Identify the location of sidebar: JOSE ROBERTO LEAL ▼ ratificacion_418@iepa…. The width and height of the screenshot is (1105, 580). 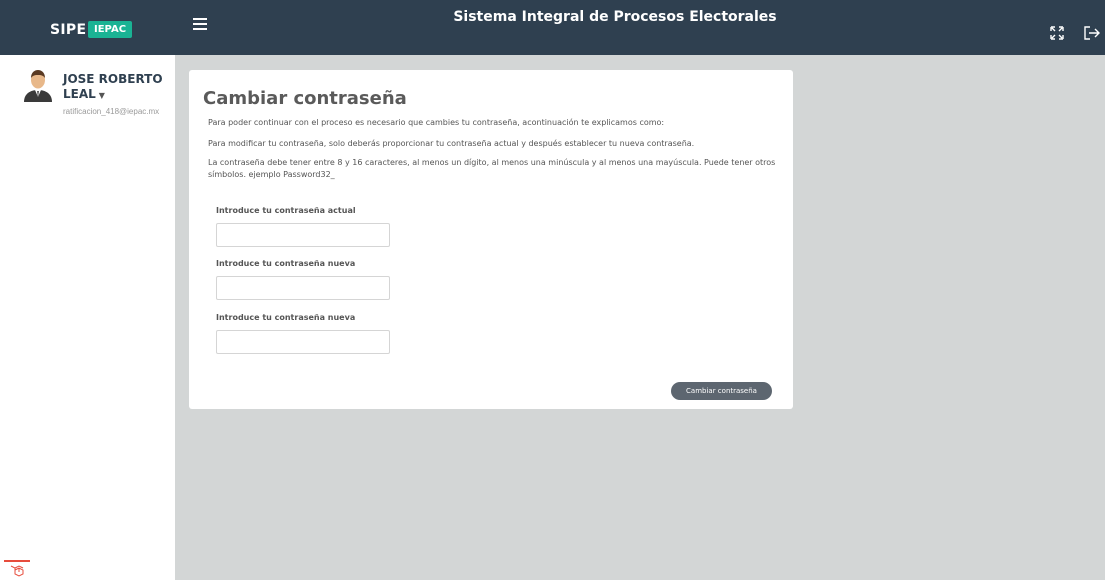
(87, 317).